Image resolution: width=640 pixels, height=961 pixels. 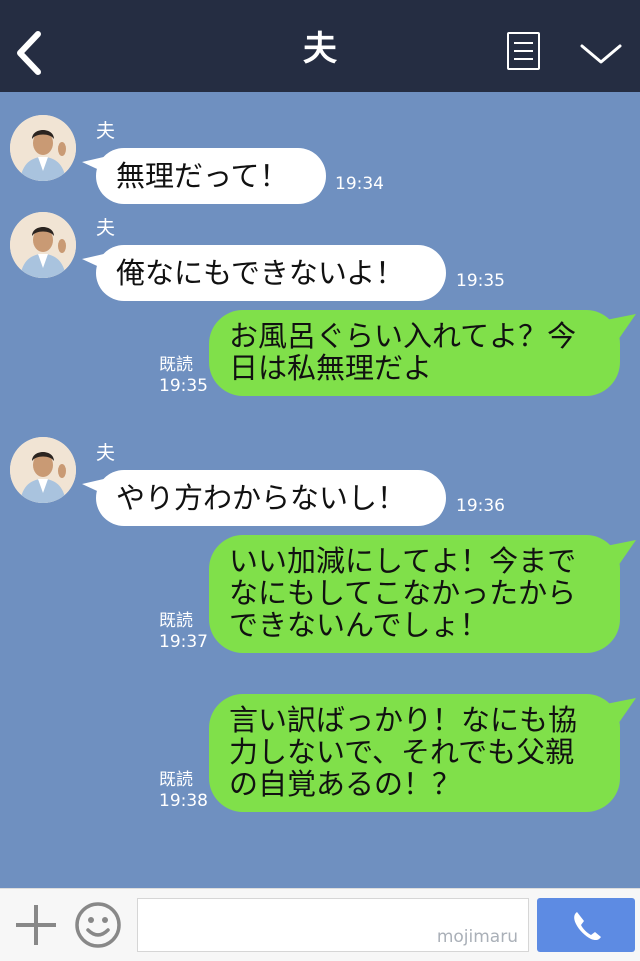 I want to click on message-text-line: できないんでしょ！, so click(x=359, y=625).